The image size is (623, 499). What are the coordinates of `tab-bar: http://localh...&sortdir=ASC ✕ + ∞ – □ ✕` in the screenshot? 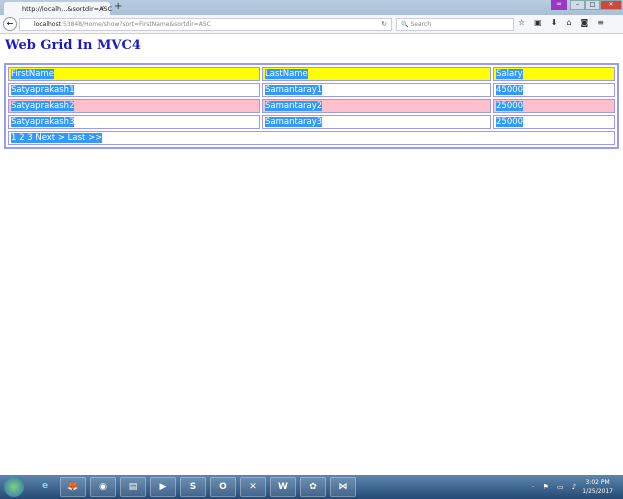 It's located at (311, 7).